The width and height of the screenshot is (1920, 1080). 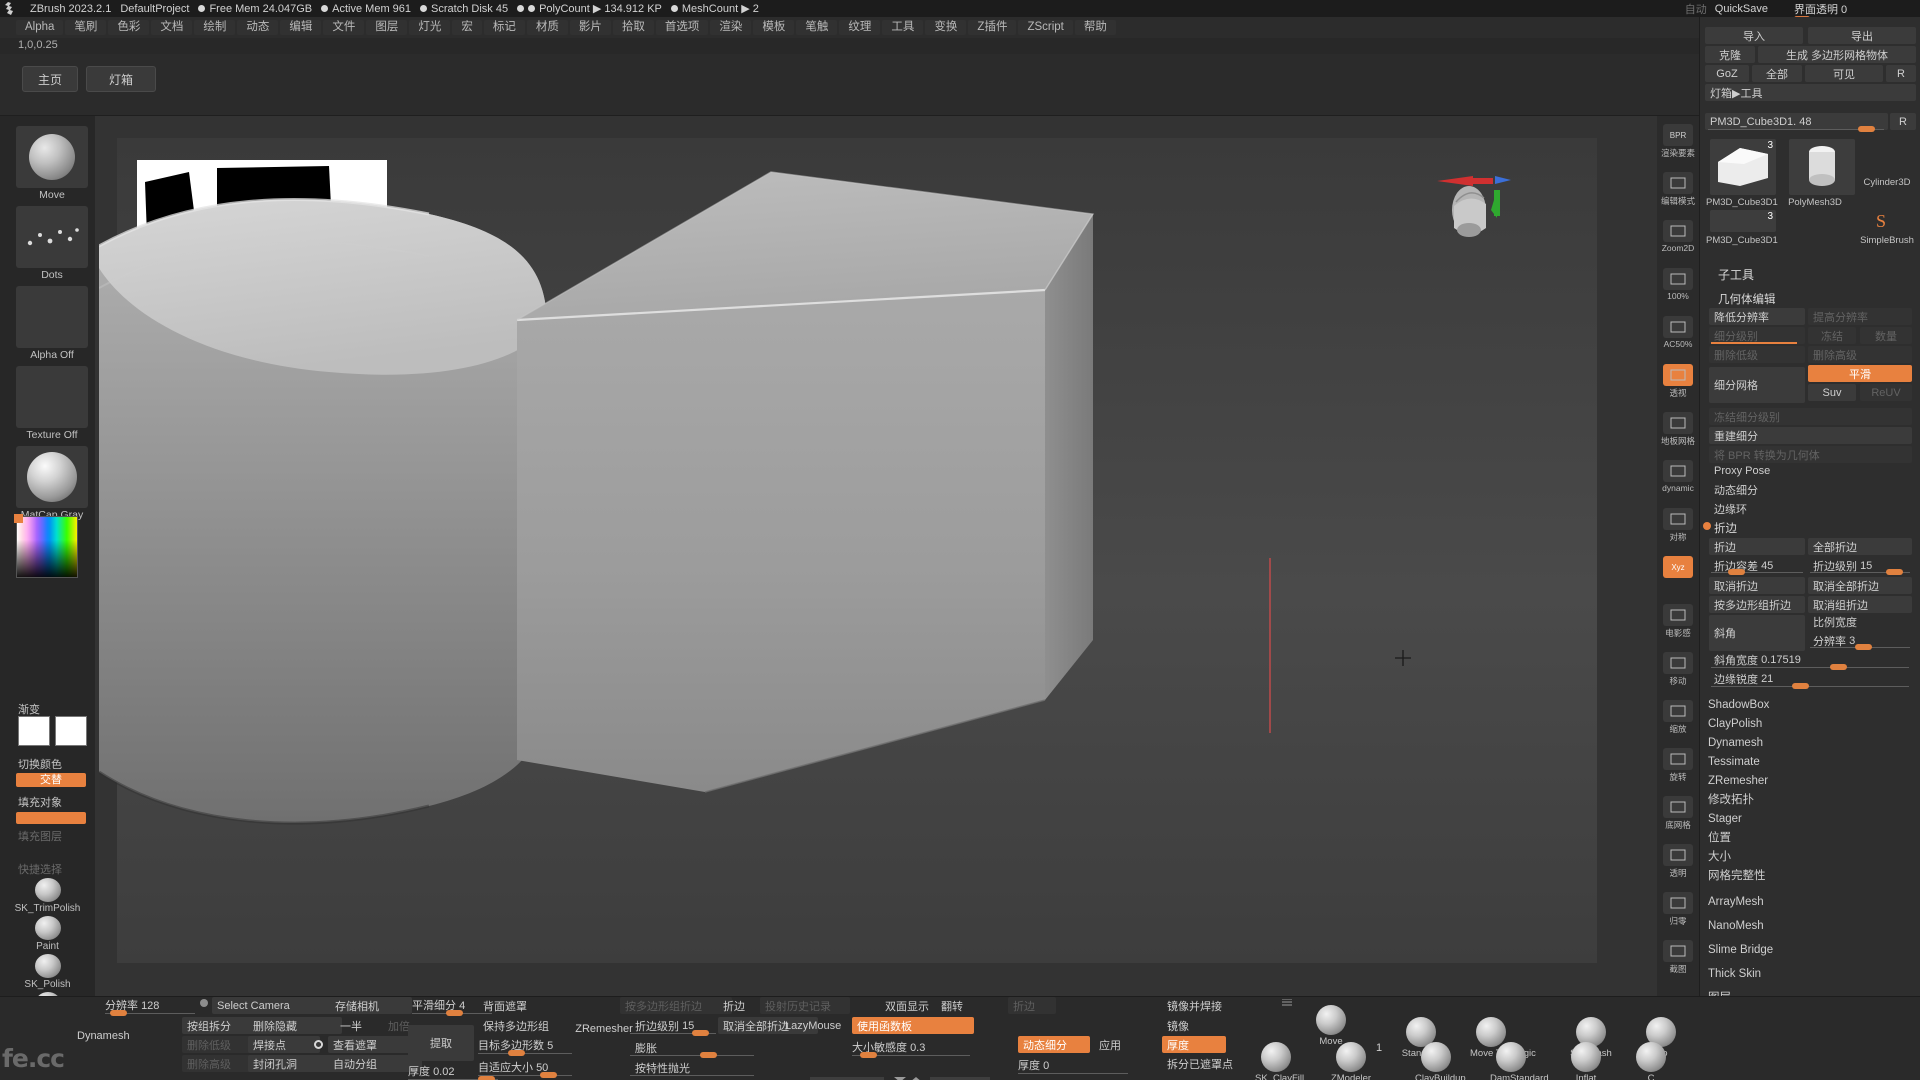 What do you see at coordinates (1810, 974) in the screenshot?
I see `right-section2-3: Thick Skin` at bounding box center [1810, 974].